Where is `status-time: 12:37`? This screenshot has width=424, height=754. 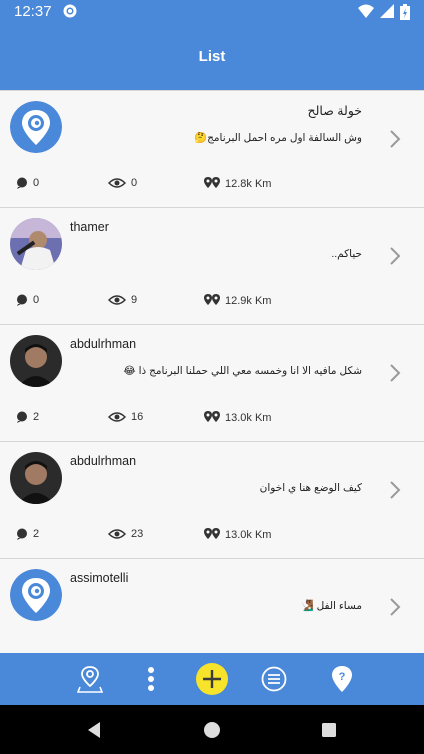 status-time: 12:37 is located at coordinates (33, 11).